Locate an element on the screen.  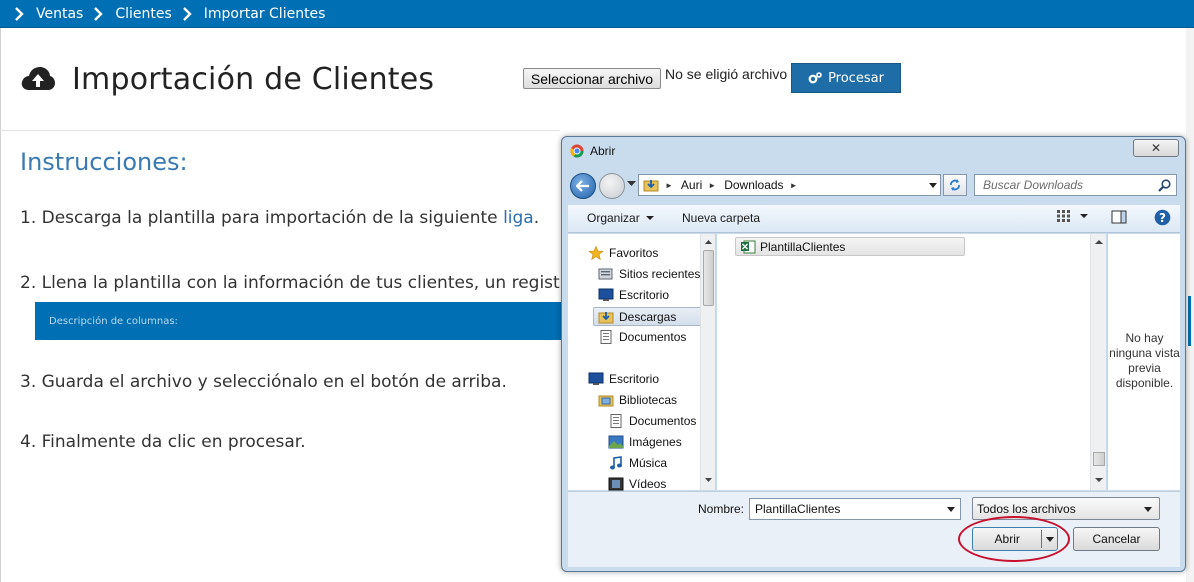
file-list-pane: PlantillaClientes is located at coordinates (905, 362).